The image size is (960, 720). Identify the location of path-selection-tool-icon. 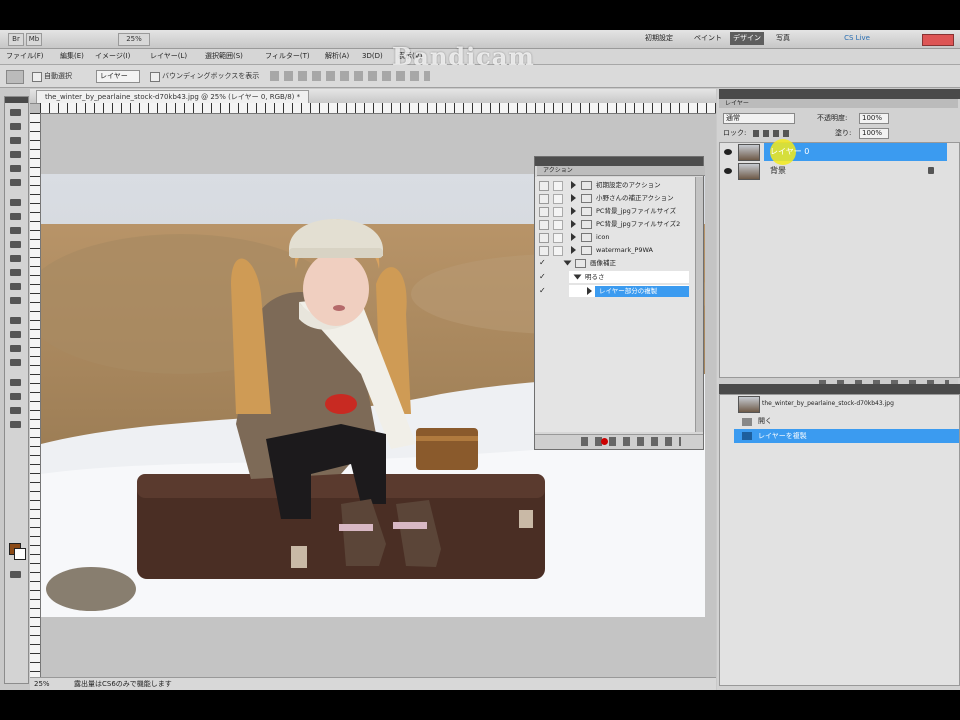
(15, 348).